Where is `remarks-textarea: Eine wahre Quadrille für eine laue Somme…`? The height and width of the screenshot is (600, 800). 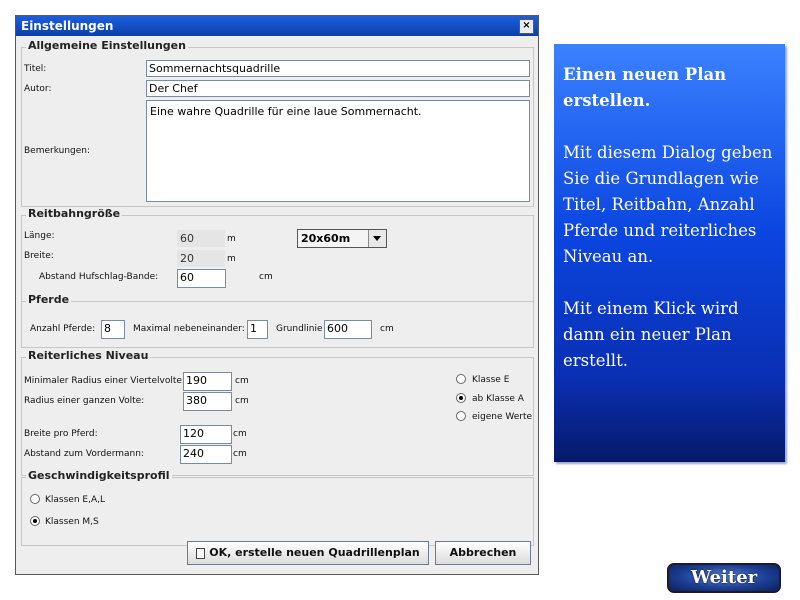 remarks-textarea: Eine wahre Quadrille für eine laue Somme… is located at coordinates (338, 151).